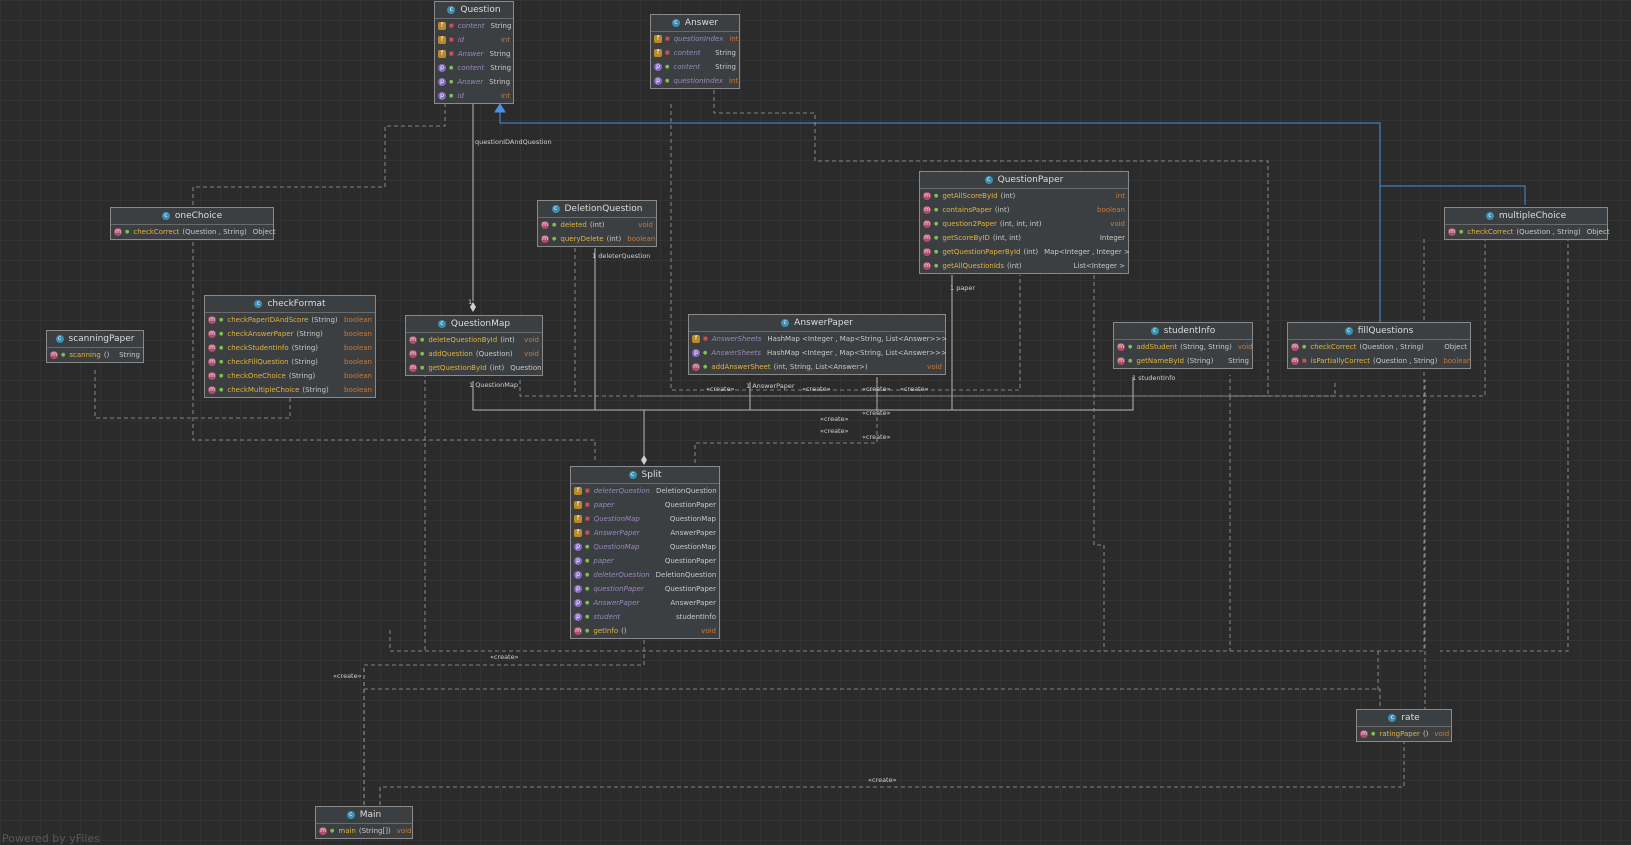 The image size is (1631, 845). I want to click on member-name: scanning, so click(85, 355).